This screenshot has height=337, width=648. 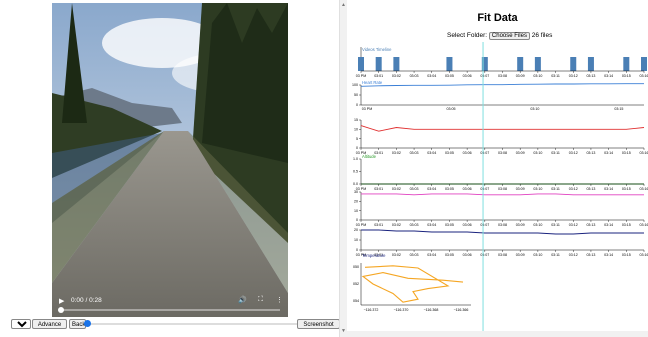 I want to click on power-tick-label: 03:10, so click(x=537, y=255).